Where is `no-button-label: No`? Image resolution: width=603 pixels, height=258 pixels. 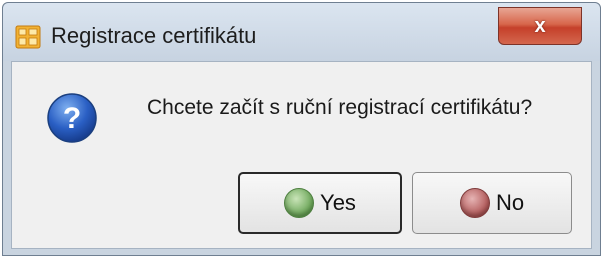
no-button-label: No is located at coordinates (510, 202).